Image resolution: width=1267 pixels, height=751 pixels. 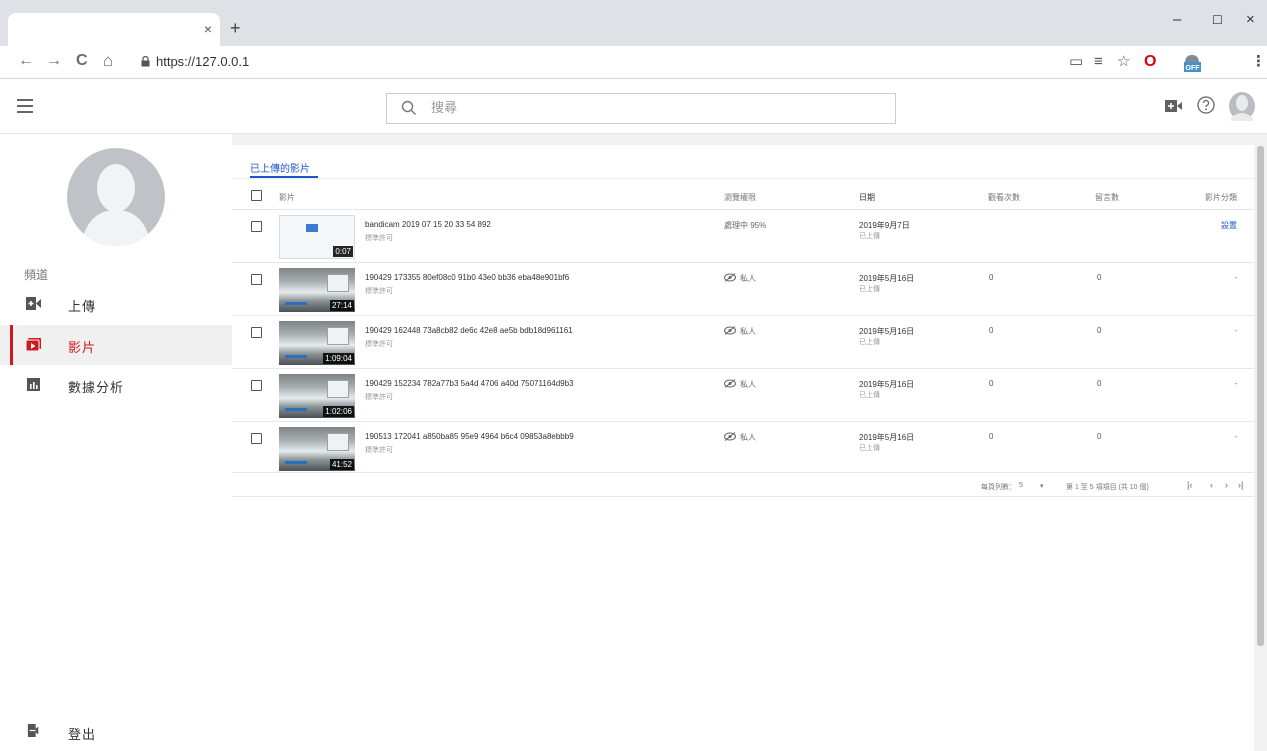 What do you see at coordinates (33, 730) in the screenshot?
I see `logout-icon` at bounding box center [33, 730].